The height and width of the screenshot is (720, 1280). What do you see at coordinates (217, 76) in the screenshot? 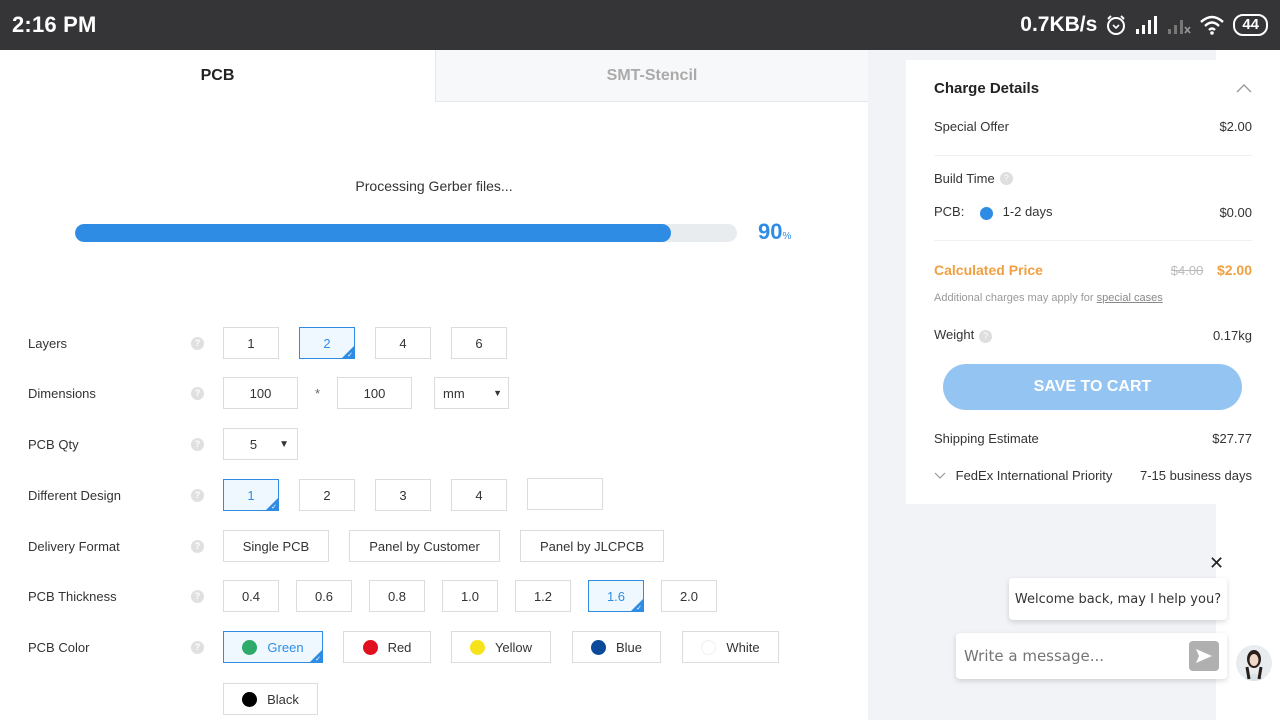
I see `tab-pcb: PCB` at bounding box center [217, 76].